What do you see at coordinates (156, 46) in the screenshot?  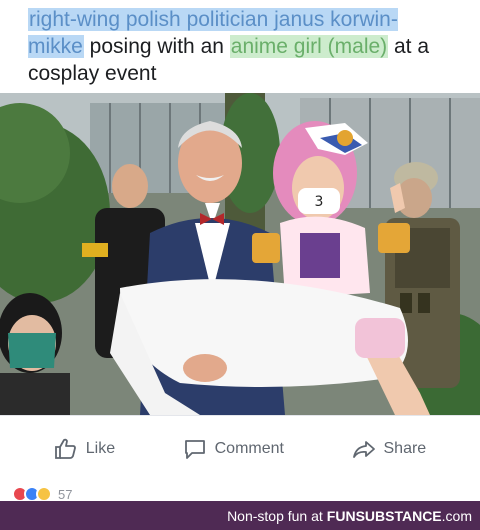 I see `caption-text-middle: posing with an` at bounding box center [156, 46].